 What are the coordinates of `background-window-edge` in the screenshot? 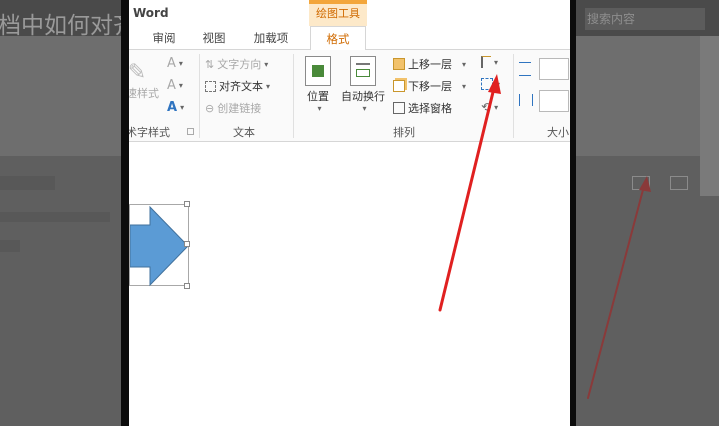 It's located at (709, 116).